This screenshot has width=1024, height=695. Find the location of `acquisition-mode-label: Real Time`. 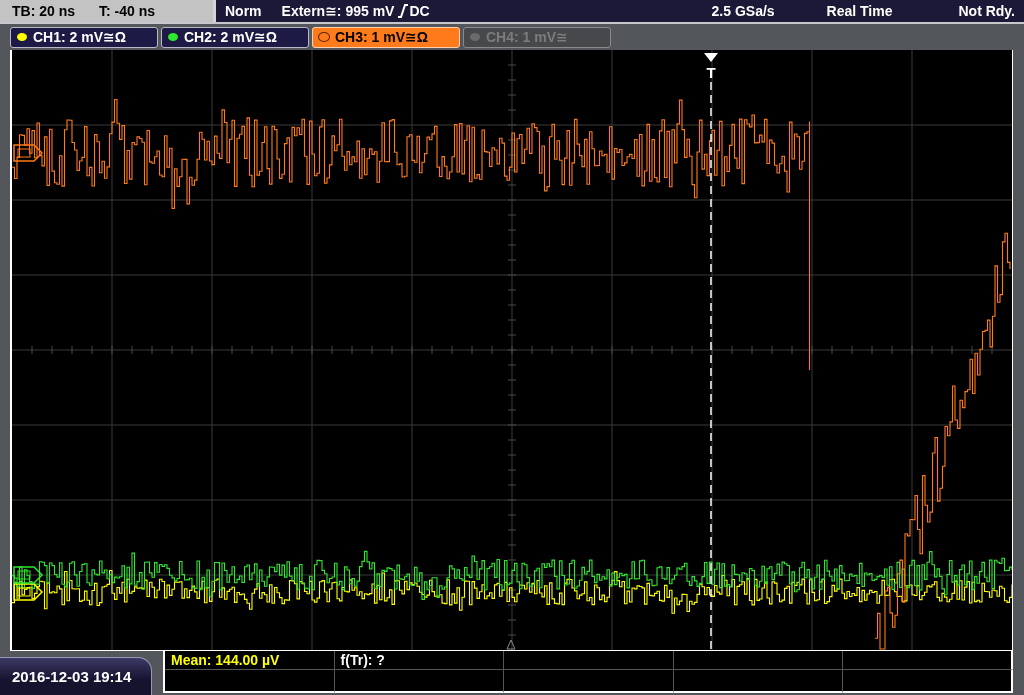

acquisition-mode-label: Real Time is located at coordinates (859, 11).